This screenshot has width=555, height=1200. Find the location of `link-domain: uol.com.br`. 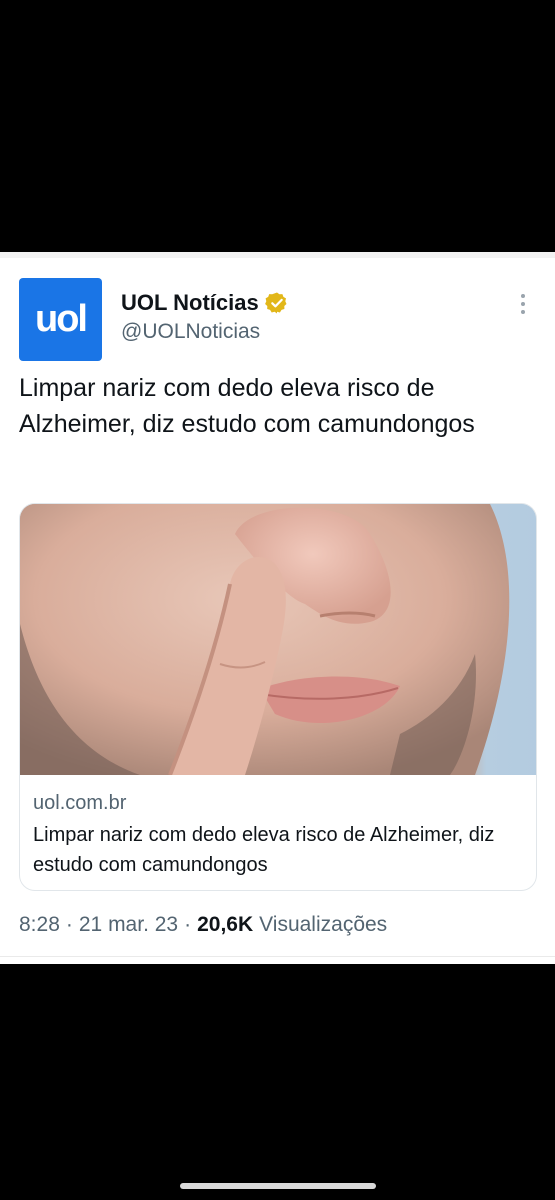

link-domain: uol.com.br is located at coordinates (79, 803).